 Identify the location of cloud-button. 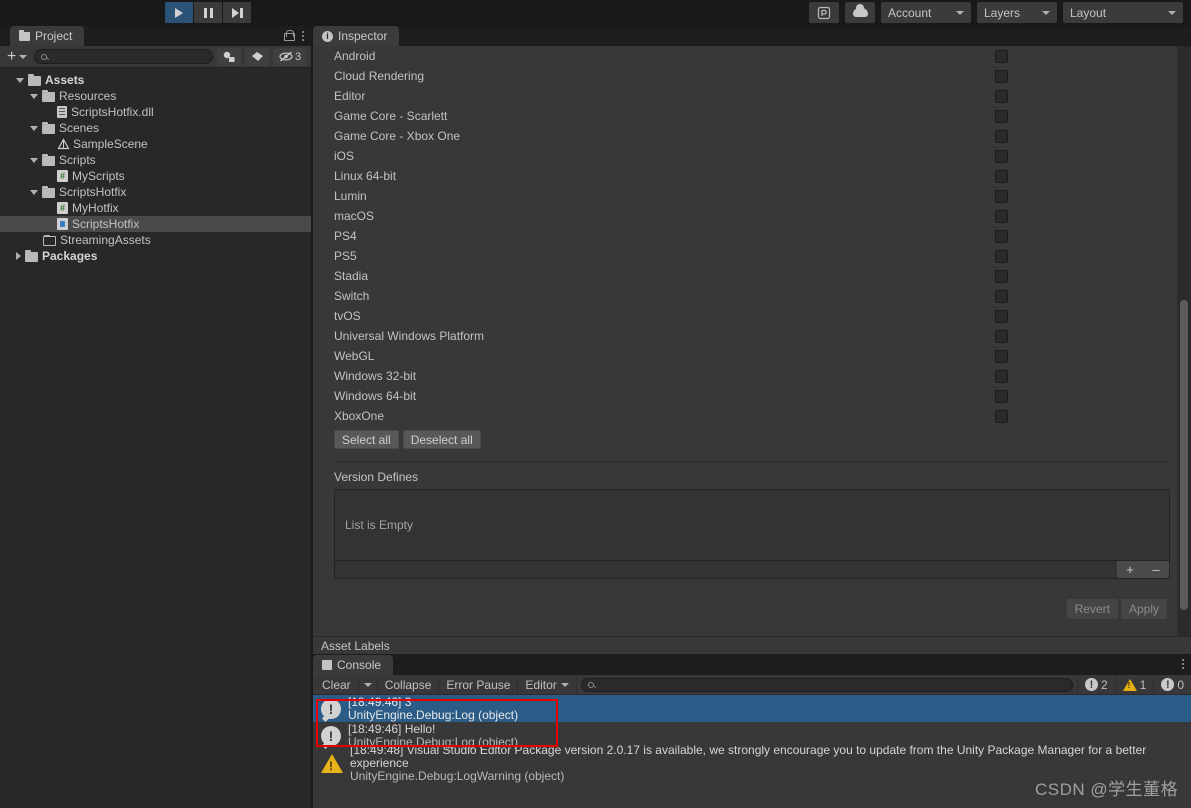
(860, 12).